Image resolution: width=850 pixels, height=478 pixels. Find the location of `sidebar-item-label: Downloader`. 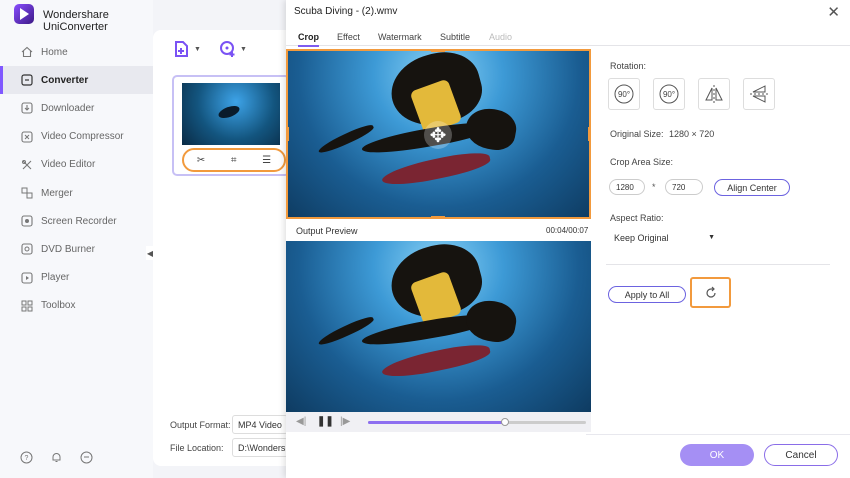

sidebar-item-label: Downloader is located at coordinates (68, 108).